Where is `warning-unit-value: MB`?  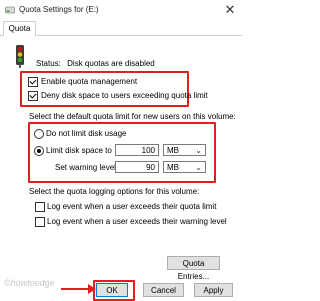
warning-unit-value: MB is located at coordinates (173, 167).